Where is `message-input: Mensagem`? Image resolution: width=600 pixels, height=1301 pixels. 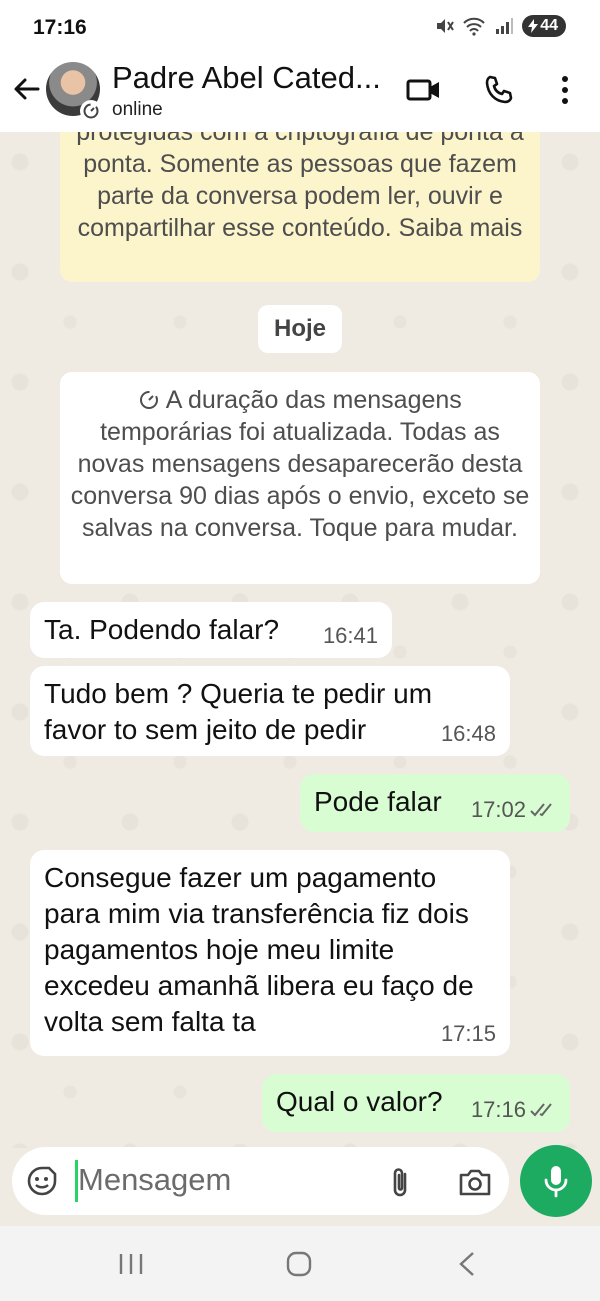
message-input: Mensagem is located at coordinates (154, 1180).